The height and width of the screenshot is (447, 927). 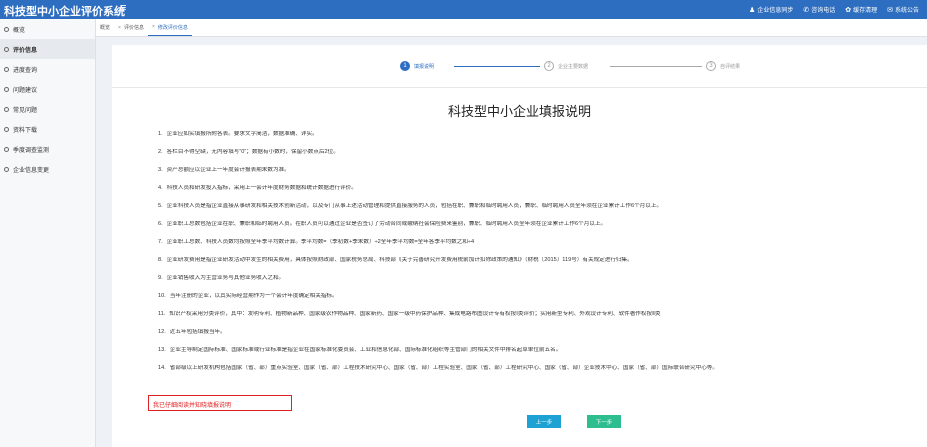 What do you see at coordinates (823, 11) in the screenshot?
I see `top-action-label: 咨询电话` at bounding box center [823, 11].